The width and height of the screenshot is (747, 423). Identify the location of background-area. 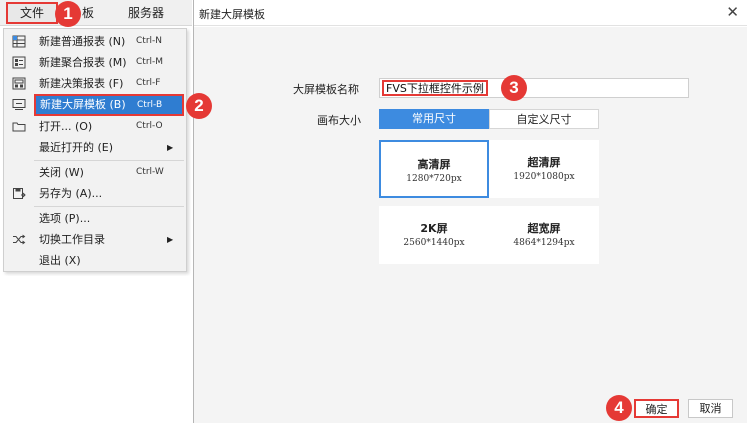
(96, 349).